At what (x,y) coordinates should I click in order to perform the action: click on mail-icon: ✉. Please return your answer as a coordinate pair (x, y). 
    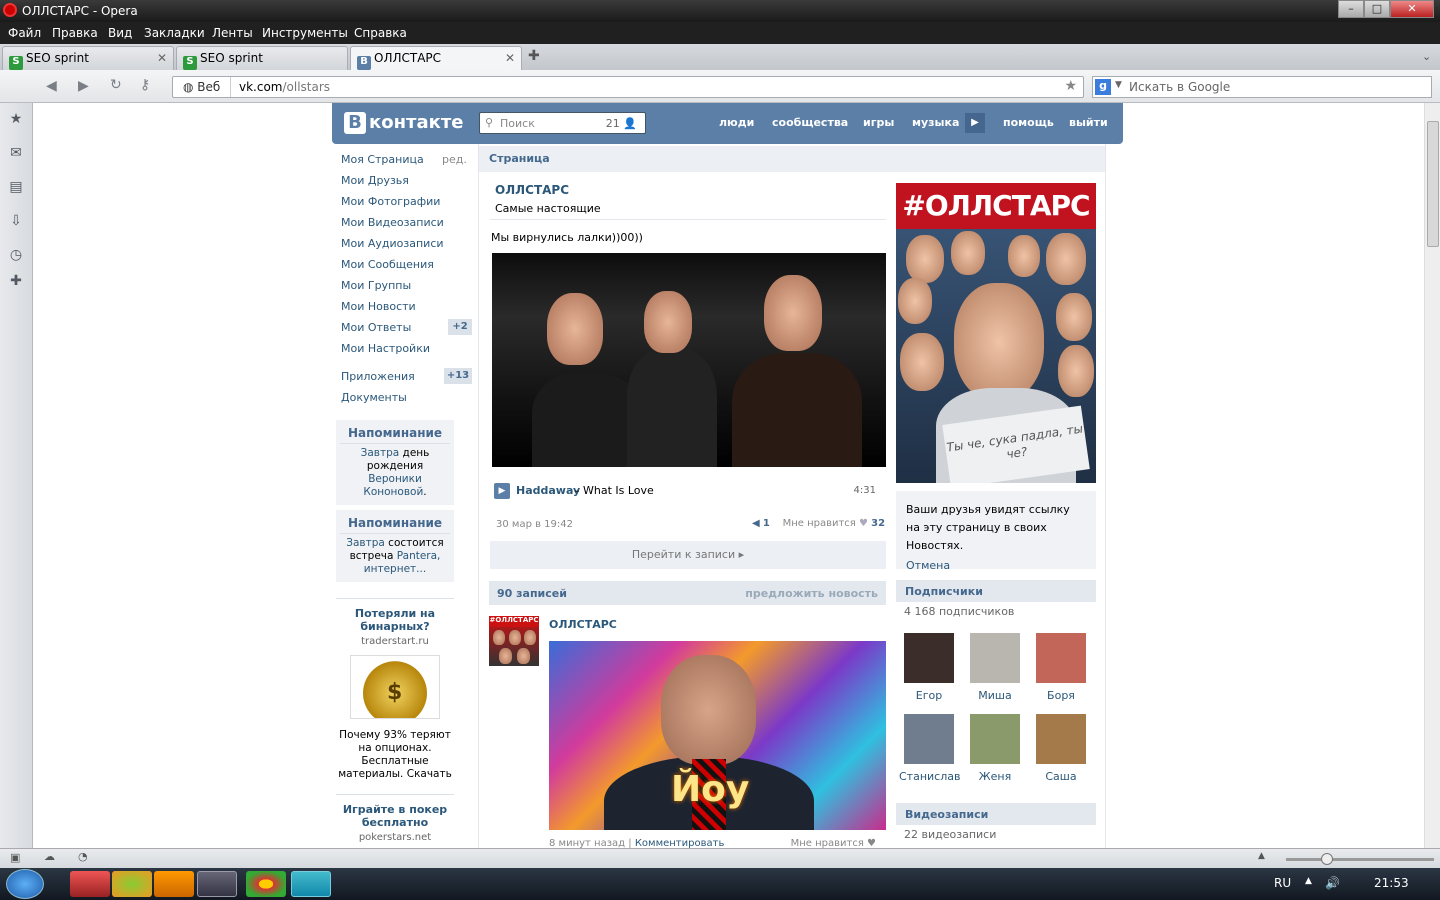
    Looking at the image, I should click on (16, 153).